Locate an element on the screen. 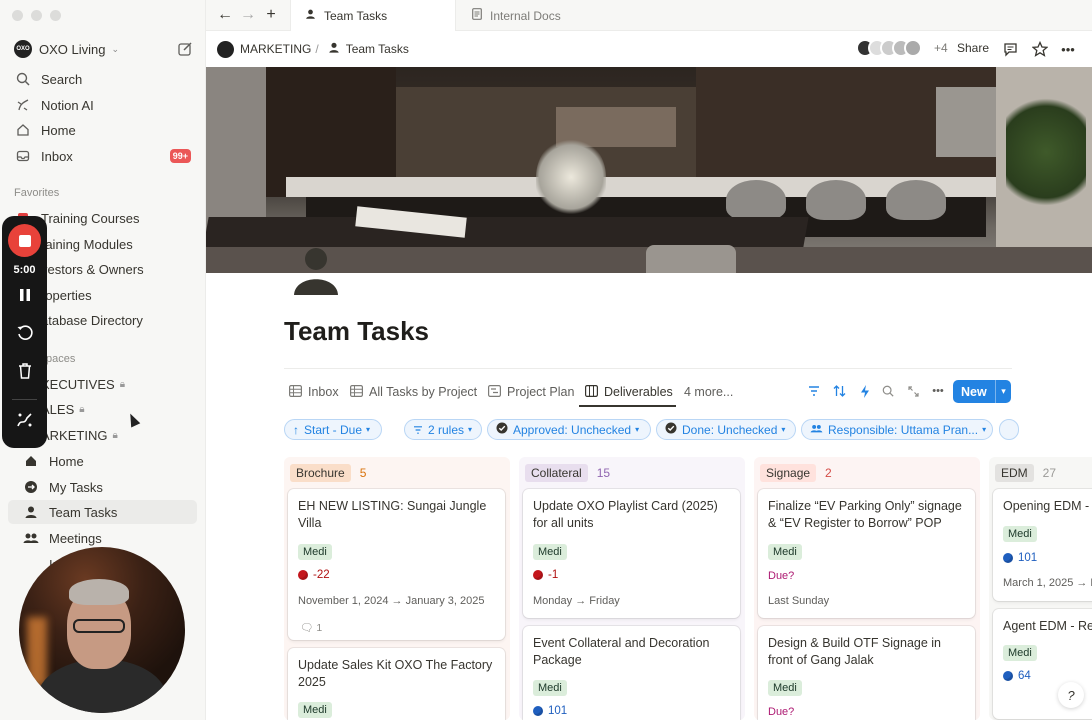 The image size is (1092, 720). close-window-button is located at coordinates (17, 15).